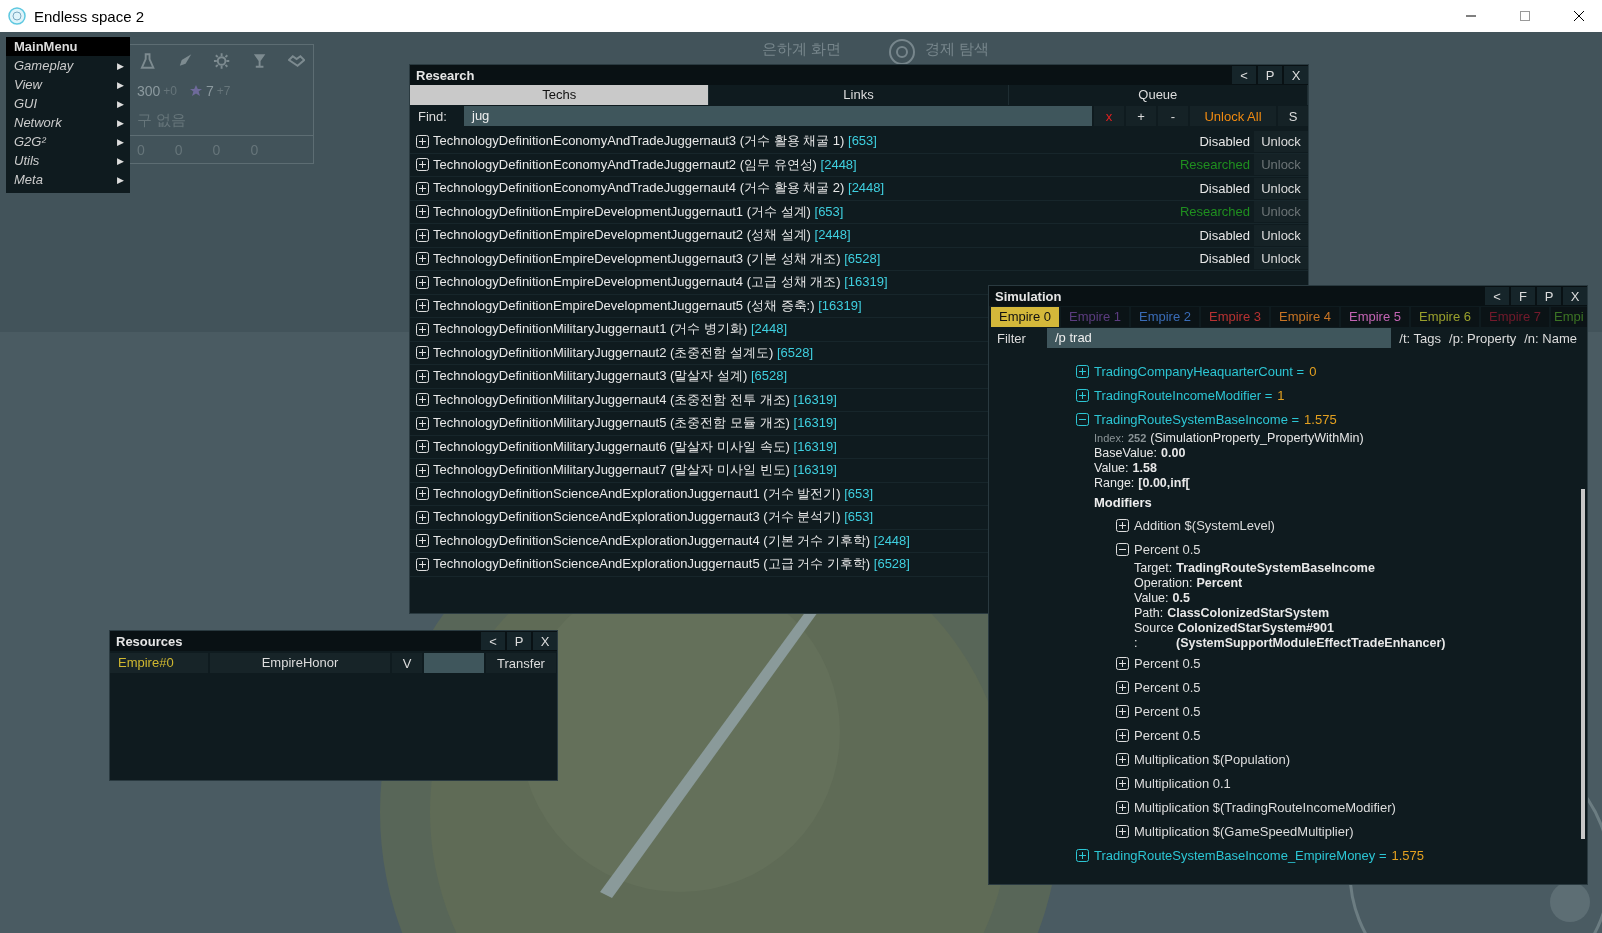 The image size is (1602, 933). Describe the element at coordinates (68, 65) in the screenshot. I see `menu-item: Gameplay ▶` at that location.